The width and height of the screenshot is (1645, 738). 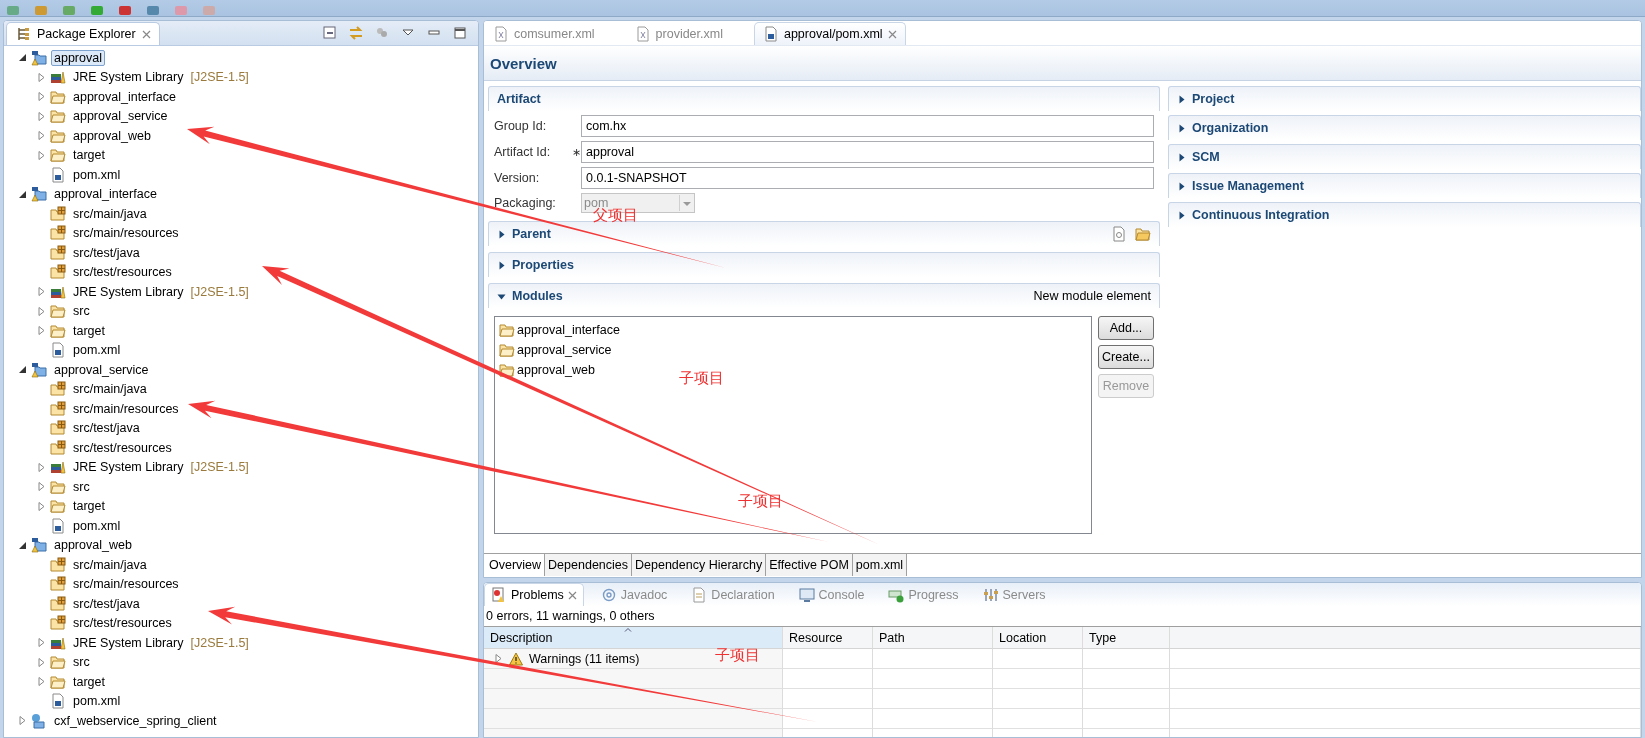 What do you see at coordinates (1038, 638) in the screenshot?
I see `column-header: Location` at bounding box center [1038, 638].